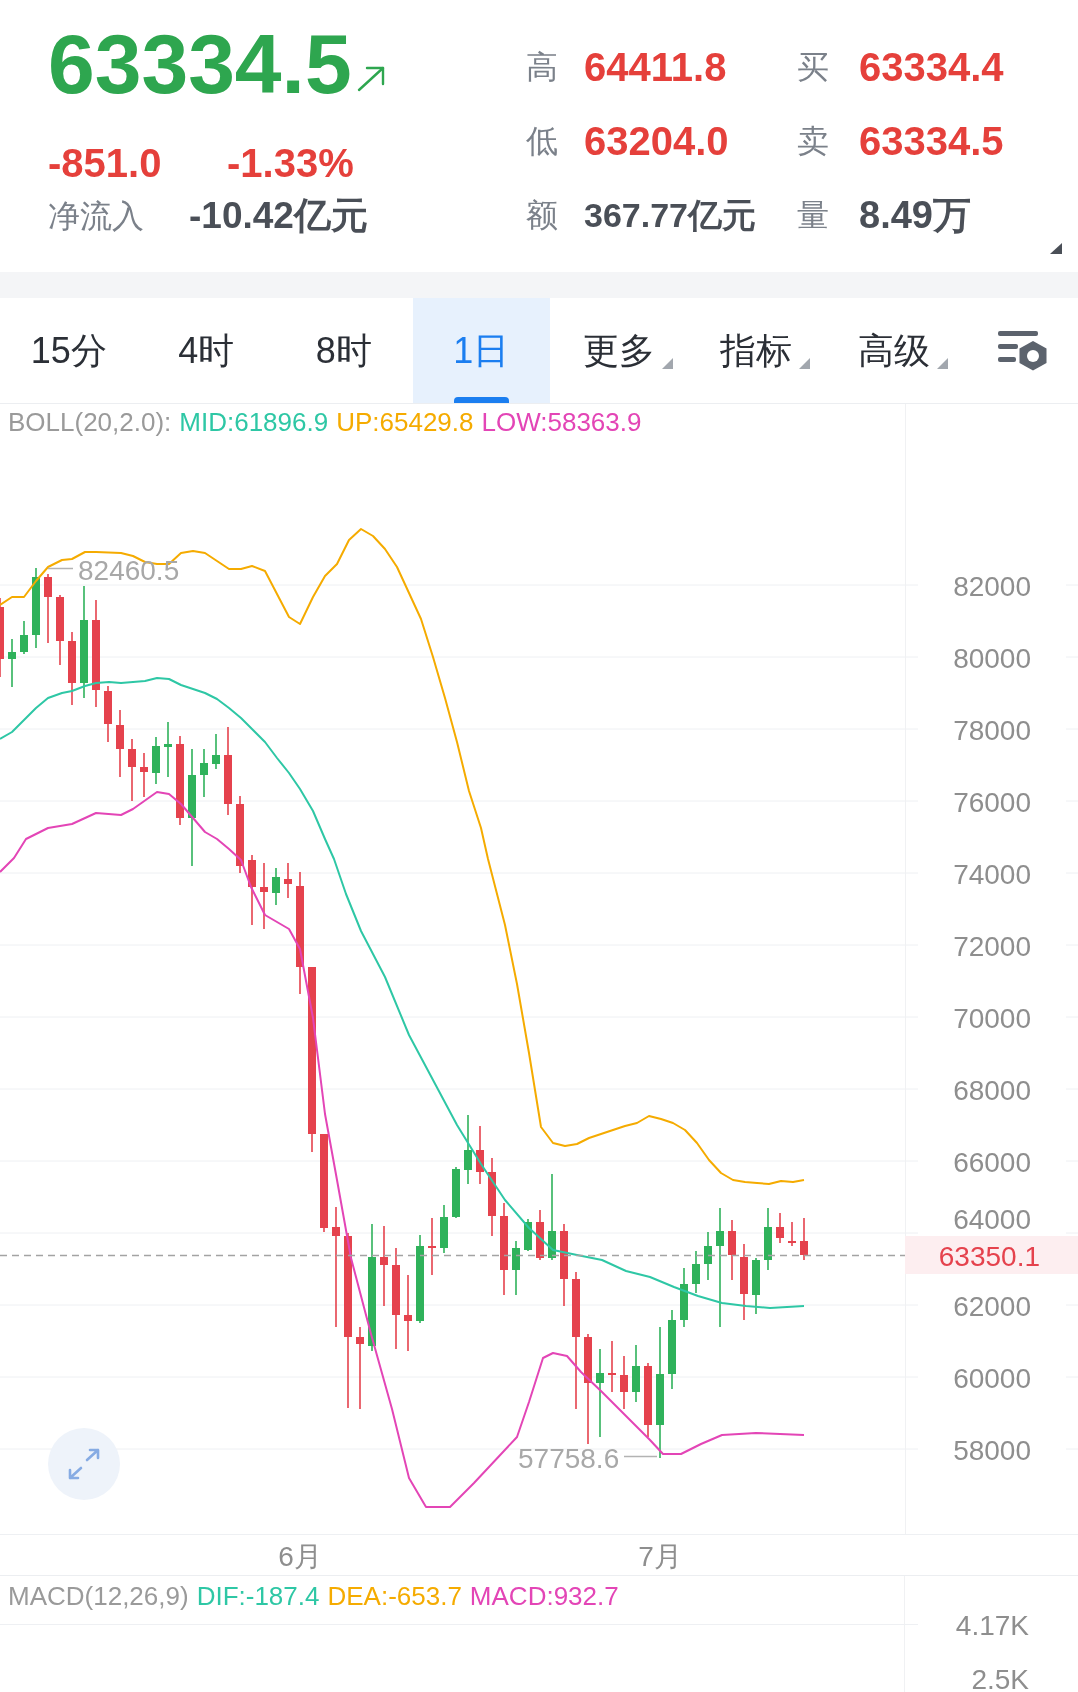 The width and height of the screenshot is (1078, 1692). What do you see at coordinates (992, 658) in the screenshot?
I see `axis-label: 80000` at bounding box center [992, 658].